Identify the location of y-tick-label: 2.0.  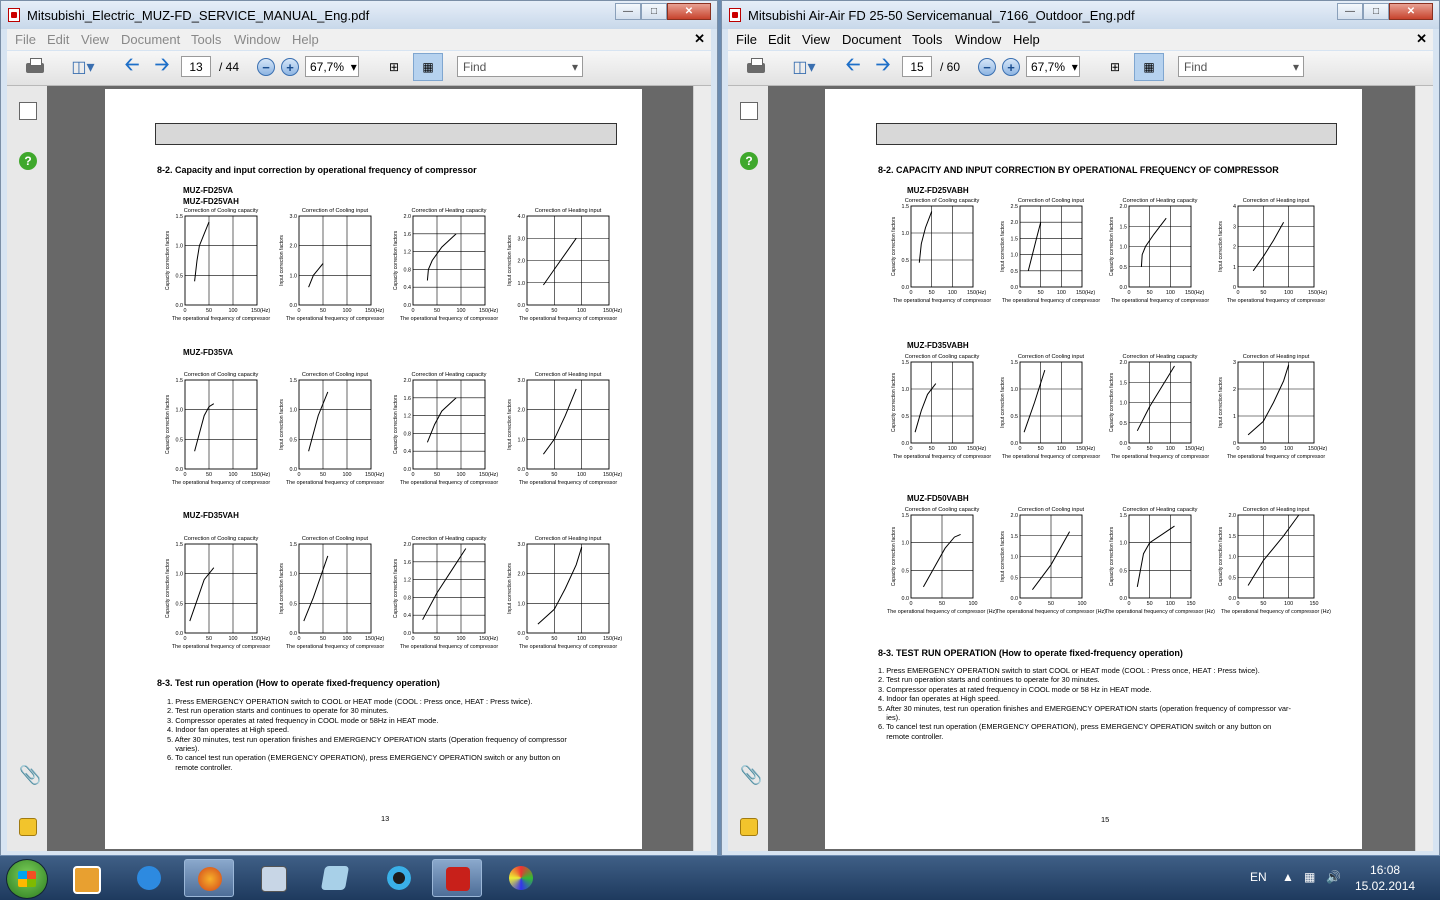
(522, 575).